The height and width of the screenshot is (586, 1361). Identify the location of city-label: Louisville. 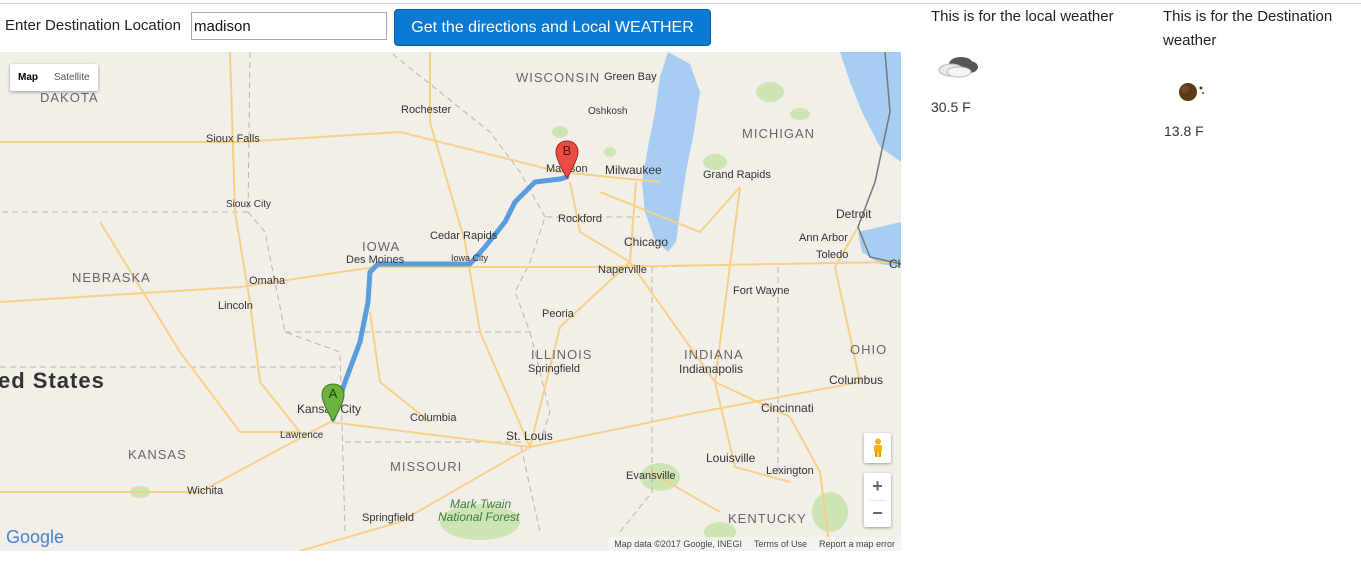
(731, 458).